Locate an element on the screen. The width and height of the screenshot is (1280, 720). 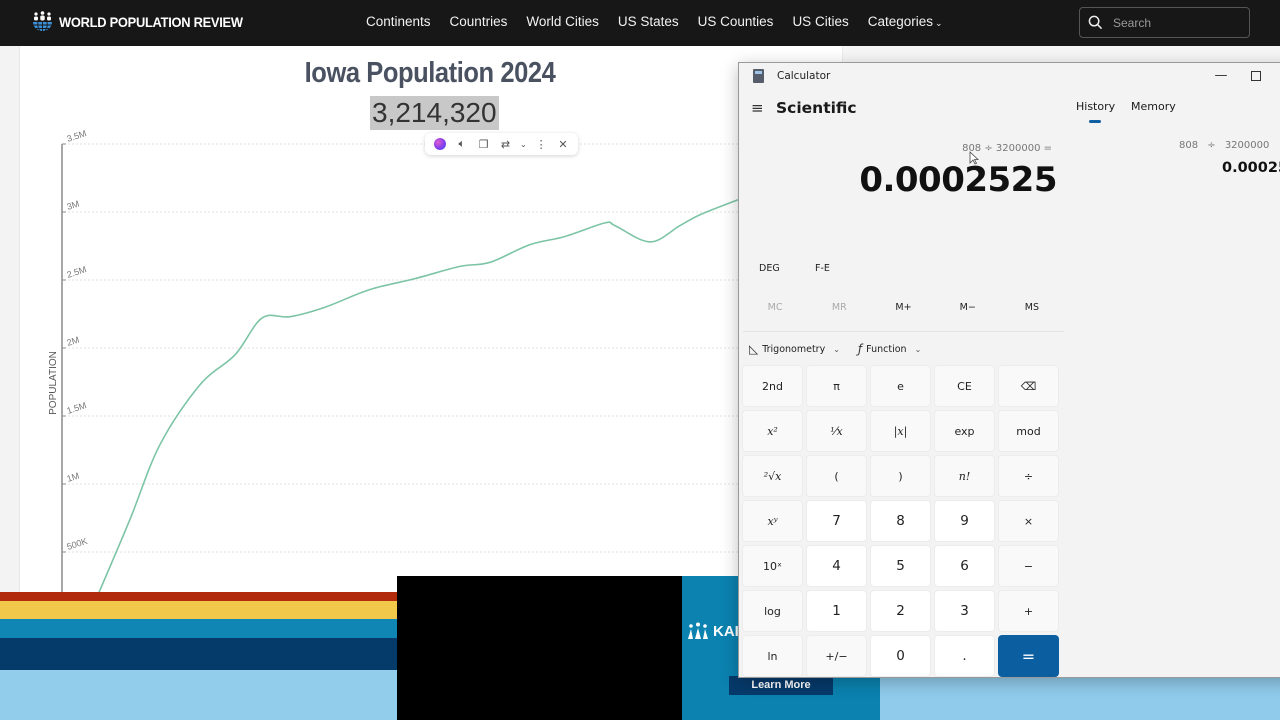
stripe-yellow is located at coordinates (198, 610).